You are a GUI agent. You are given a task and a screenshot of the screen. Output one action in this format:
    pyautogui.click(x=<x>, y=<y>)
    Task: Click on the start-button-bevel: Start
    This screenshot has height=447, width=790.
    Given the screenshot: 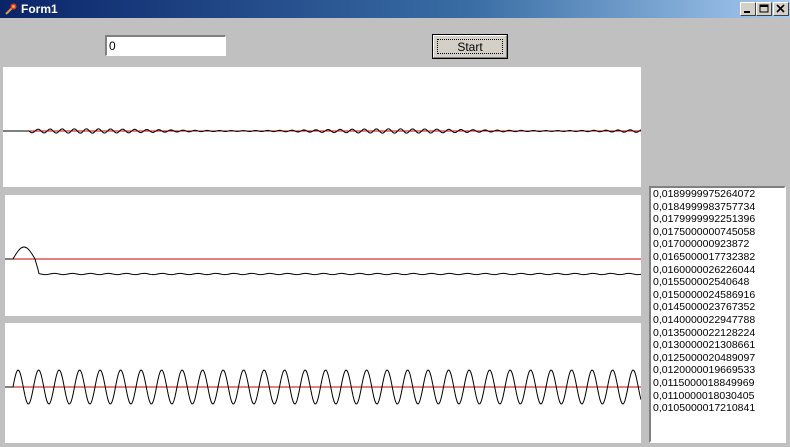 What is the action you would take?
    pyautogui.click(x=470, y=46)
    